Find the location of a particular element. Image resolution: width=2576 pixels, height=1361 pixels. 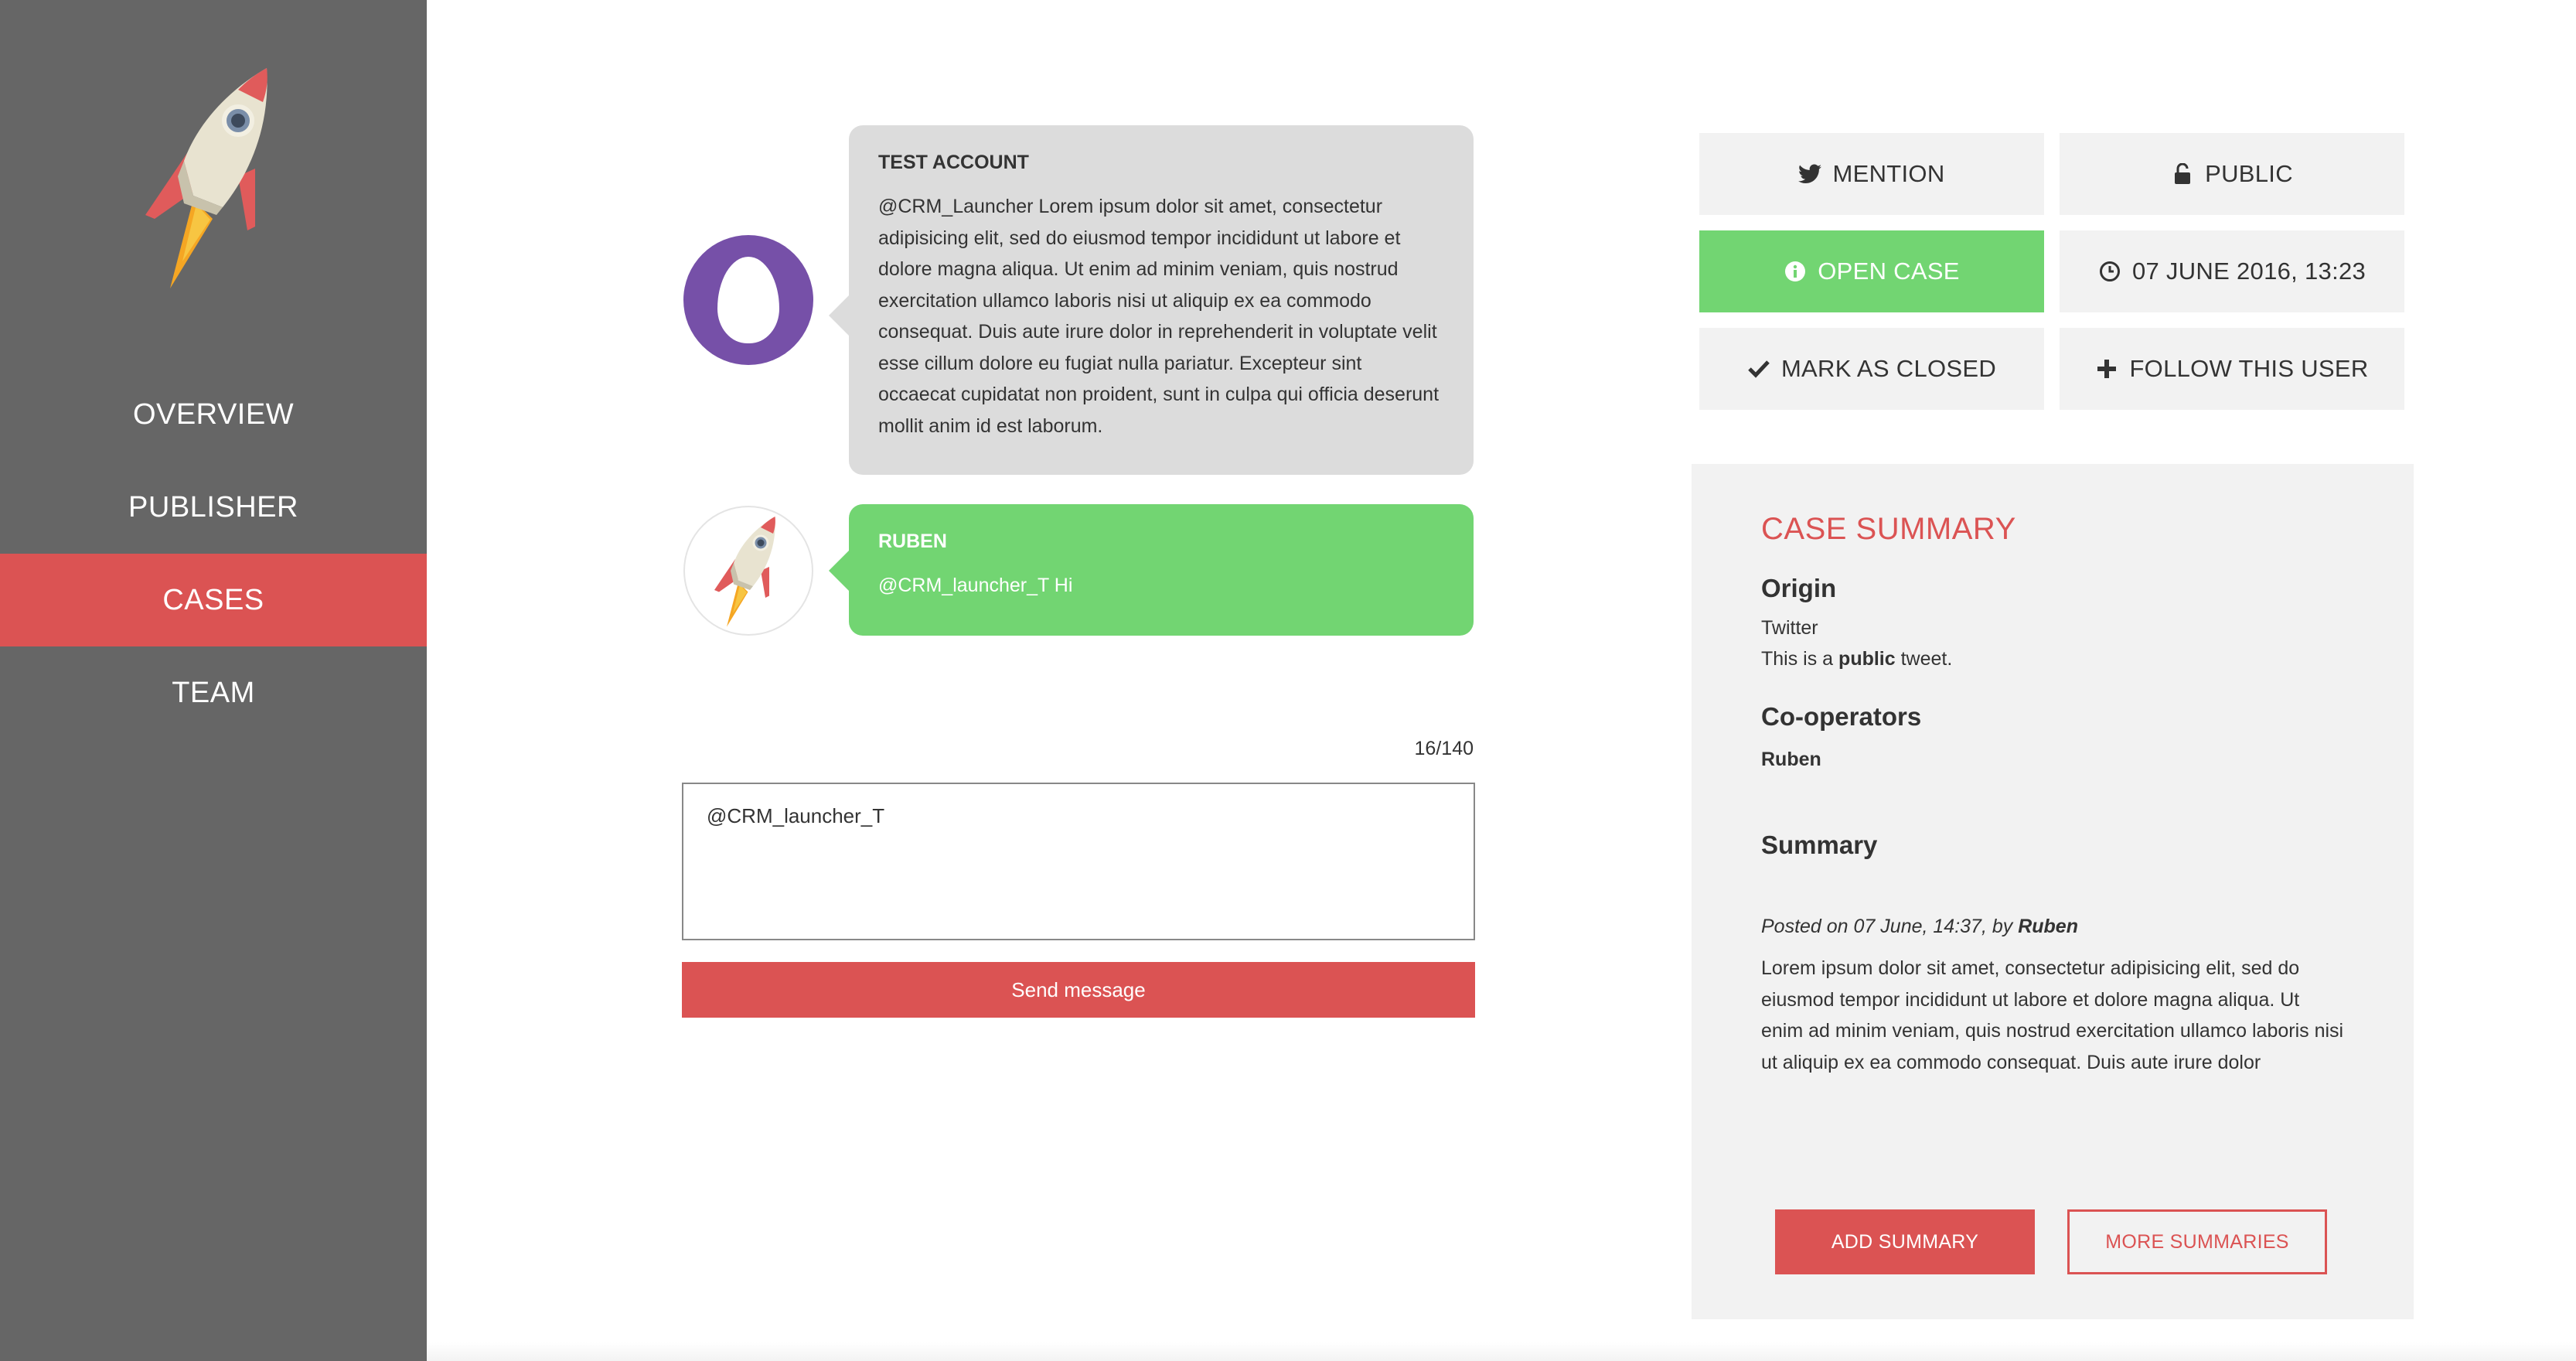

cooperator-name: Ruben is located at coordinates (1791, 759).